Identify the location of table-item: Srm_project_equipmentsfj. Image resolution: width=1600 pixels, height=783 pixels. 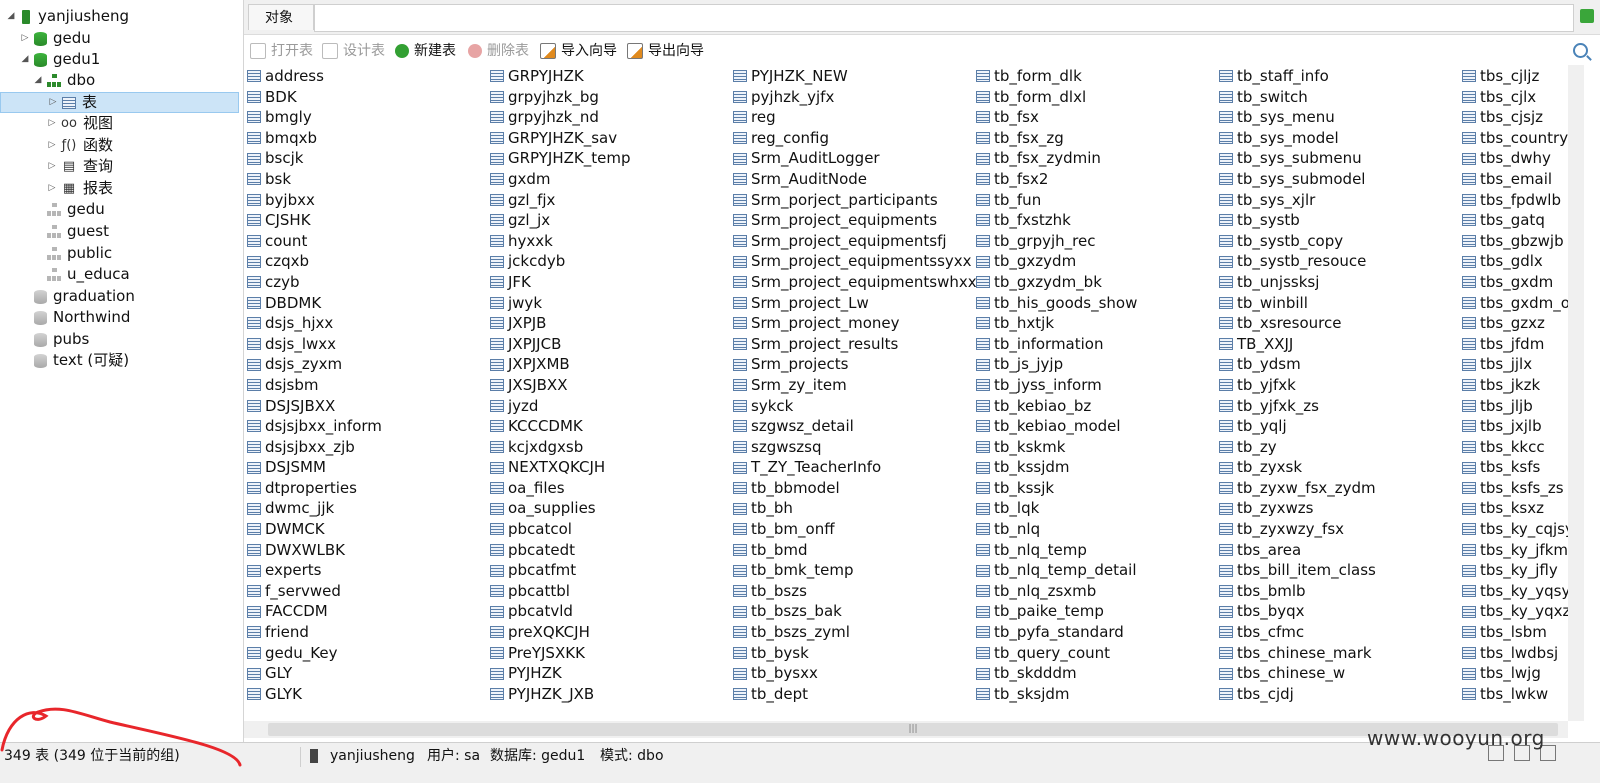
(854, 241).